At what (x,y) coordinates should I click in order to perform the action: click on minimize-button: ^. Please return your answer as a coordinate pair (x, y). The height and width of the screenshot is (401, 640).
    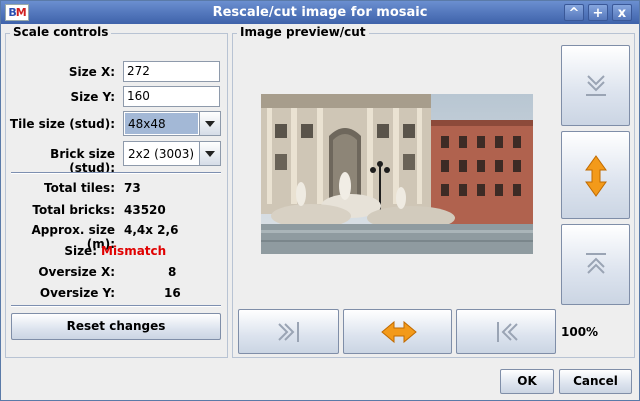
    Looking at the image, I should click on (574, 12).